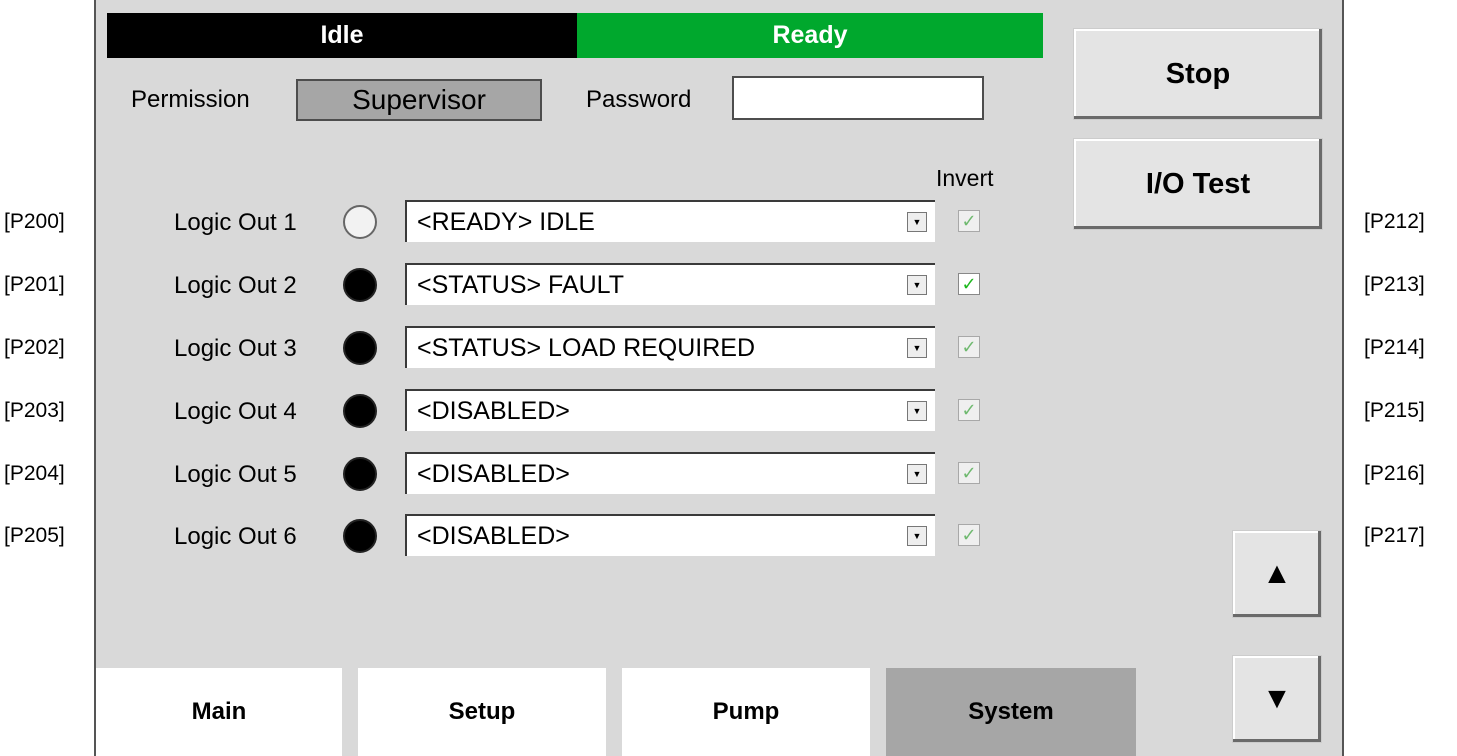 This screenshot has height=756, width=1457. What do you see at coordinates (1198, 184) in the screenshot?
I see `io-test-button: I/O Test` at bounding box center [1198, 184].